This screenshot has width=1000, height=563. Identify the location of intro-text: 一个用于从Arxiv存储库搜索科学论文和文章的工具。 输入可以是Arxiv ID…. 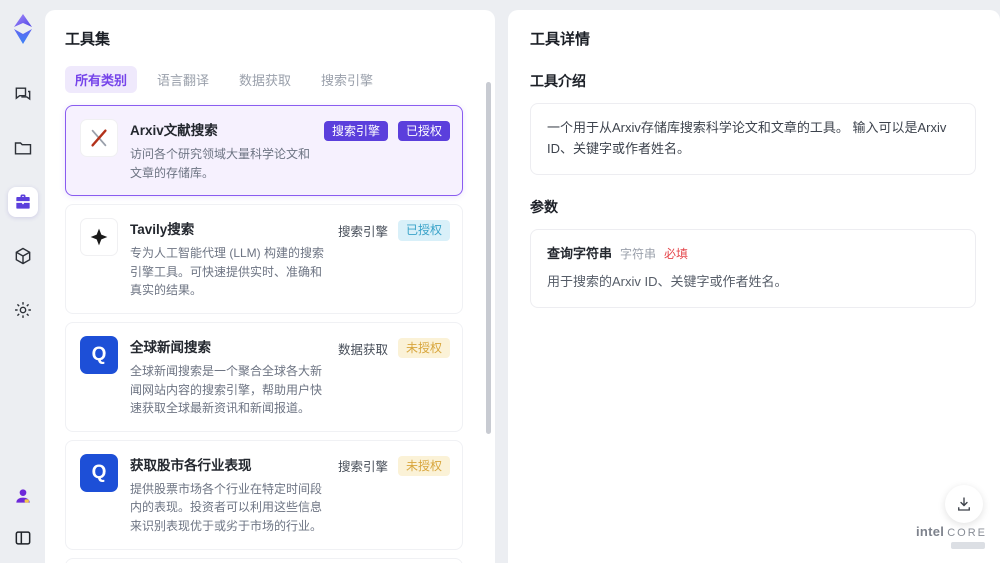
(747, 138).